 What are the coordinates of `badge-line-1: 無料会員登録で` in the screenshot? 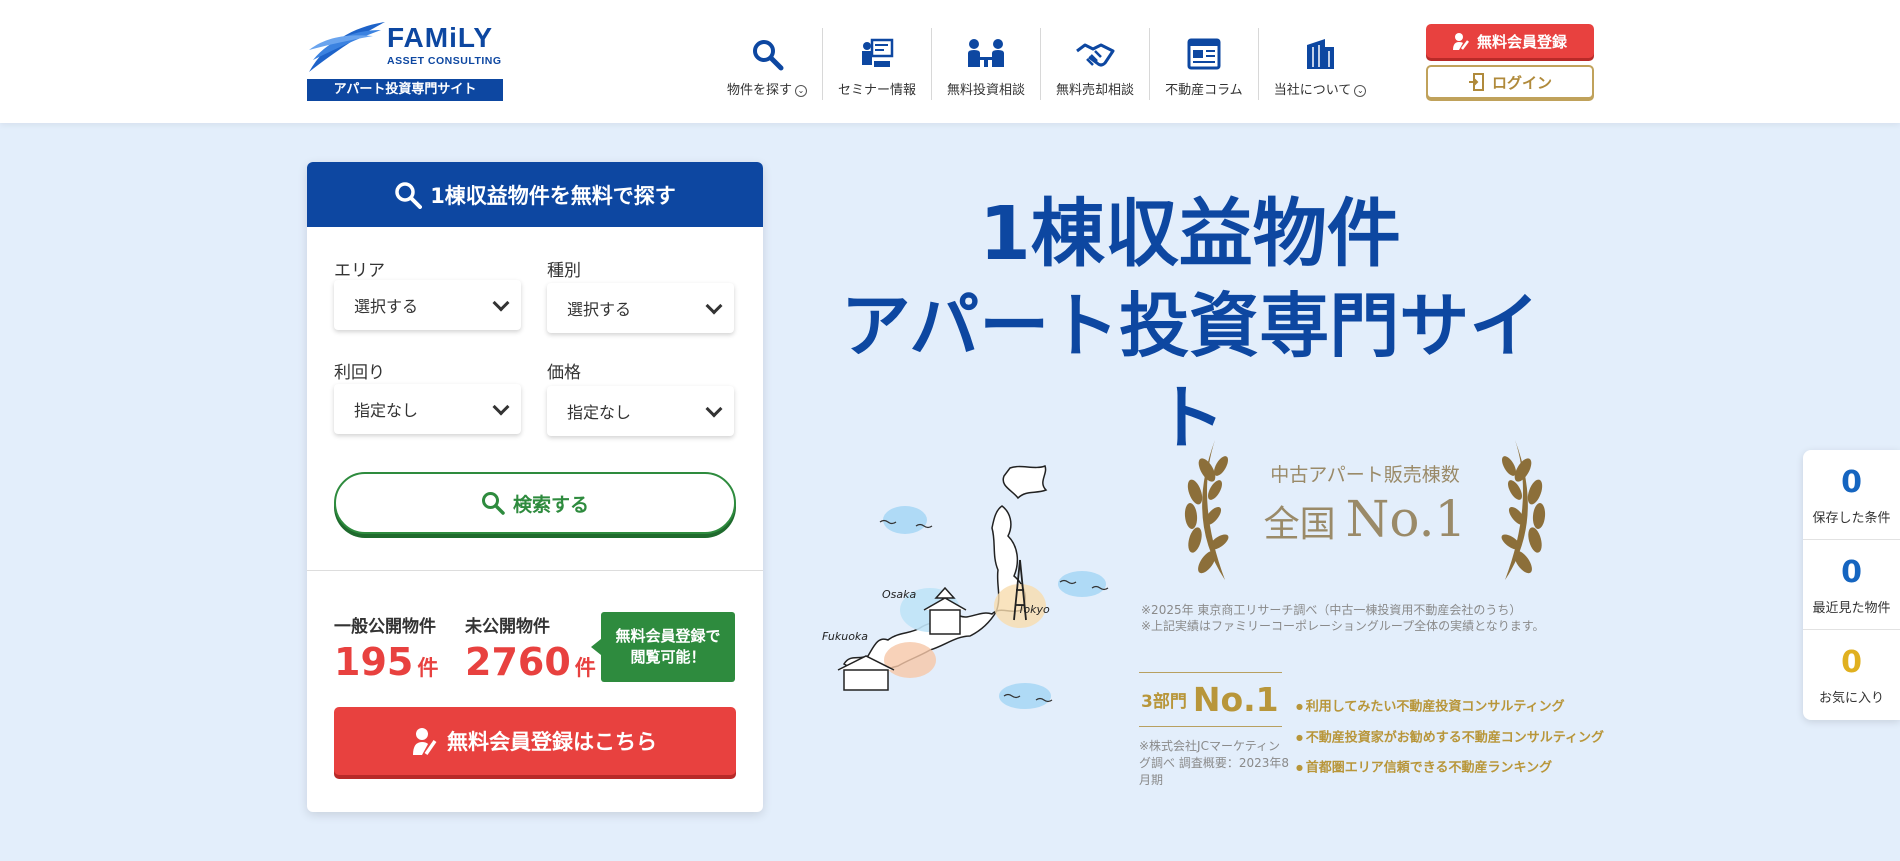 It's located at (668, 636).